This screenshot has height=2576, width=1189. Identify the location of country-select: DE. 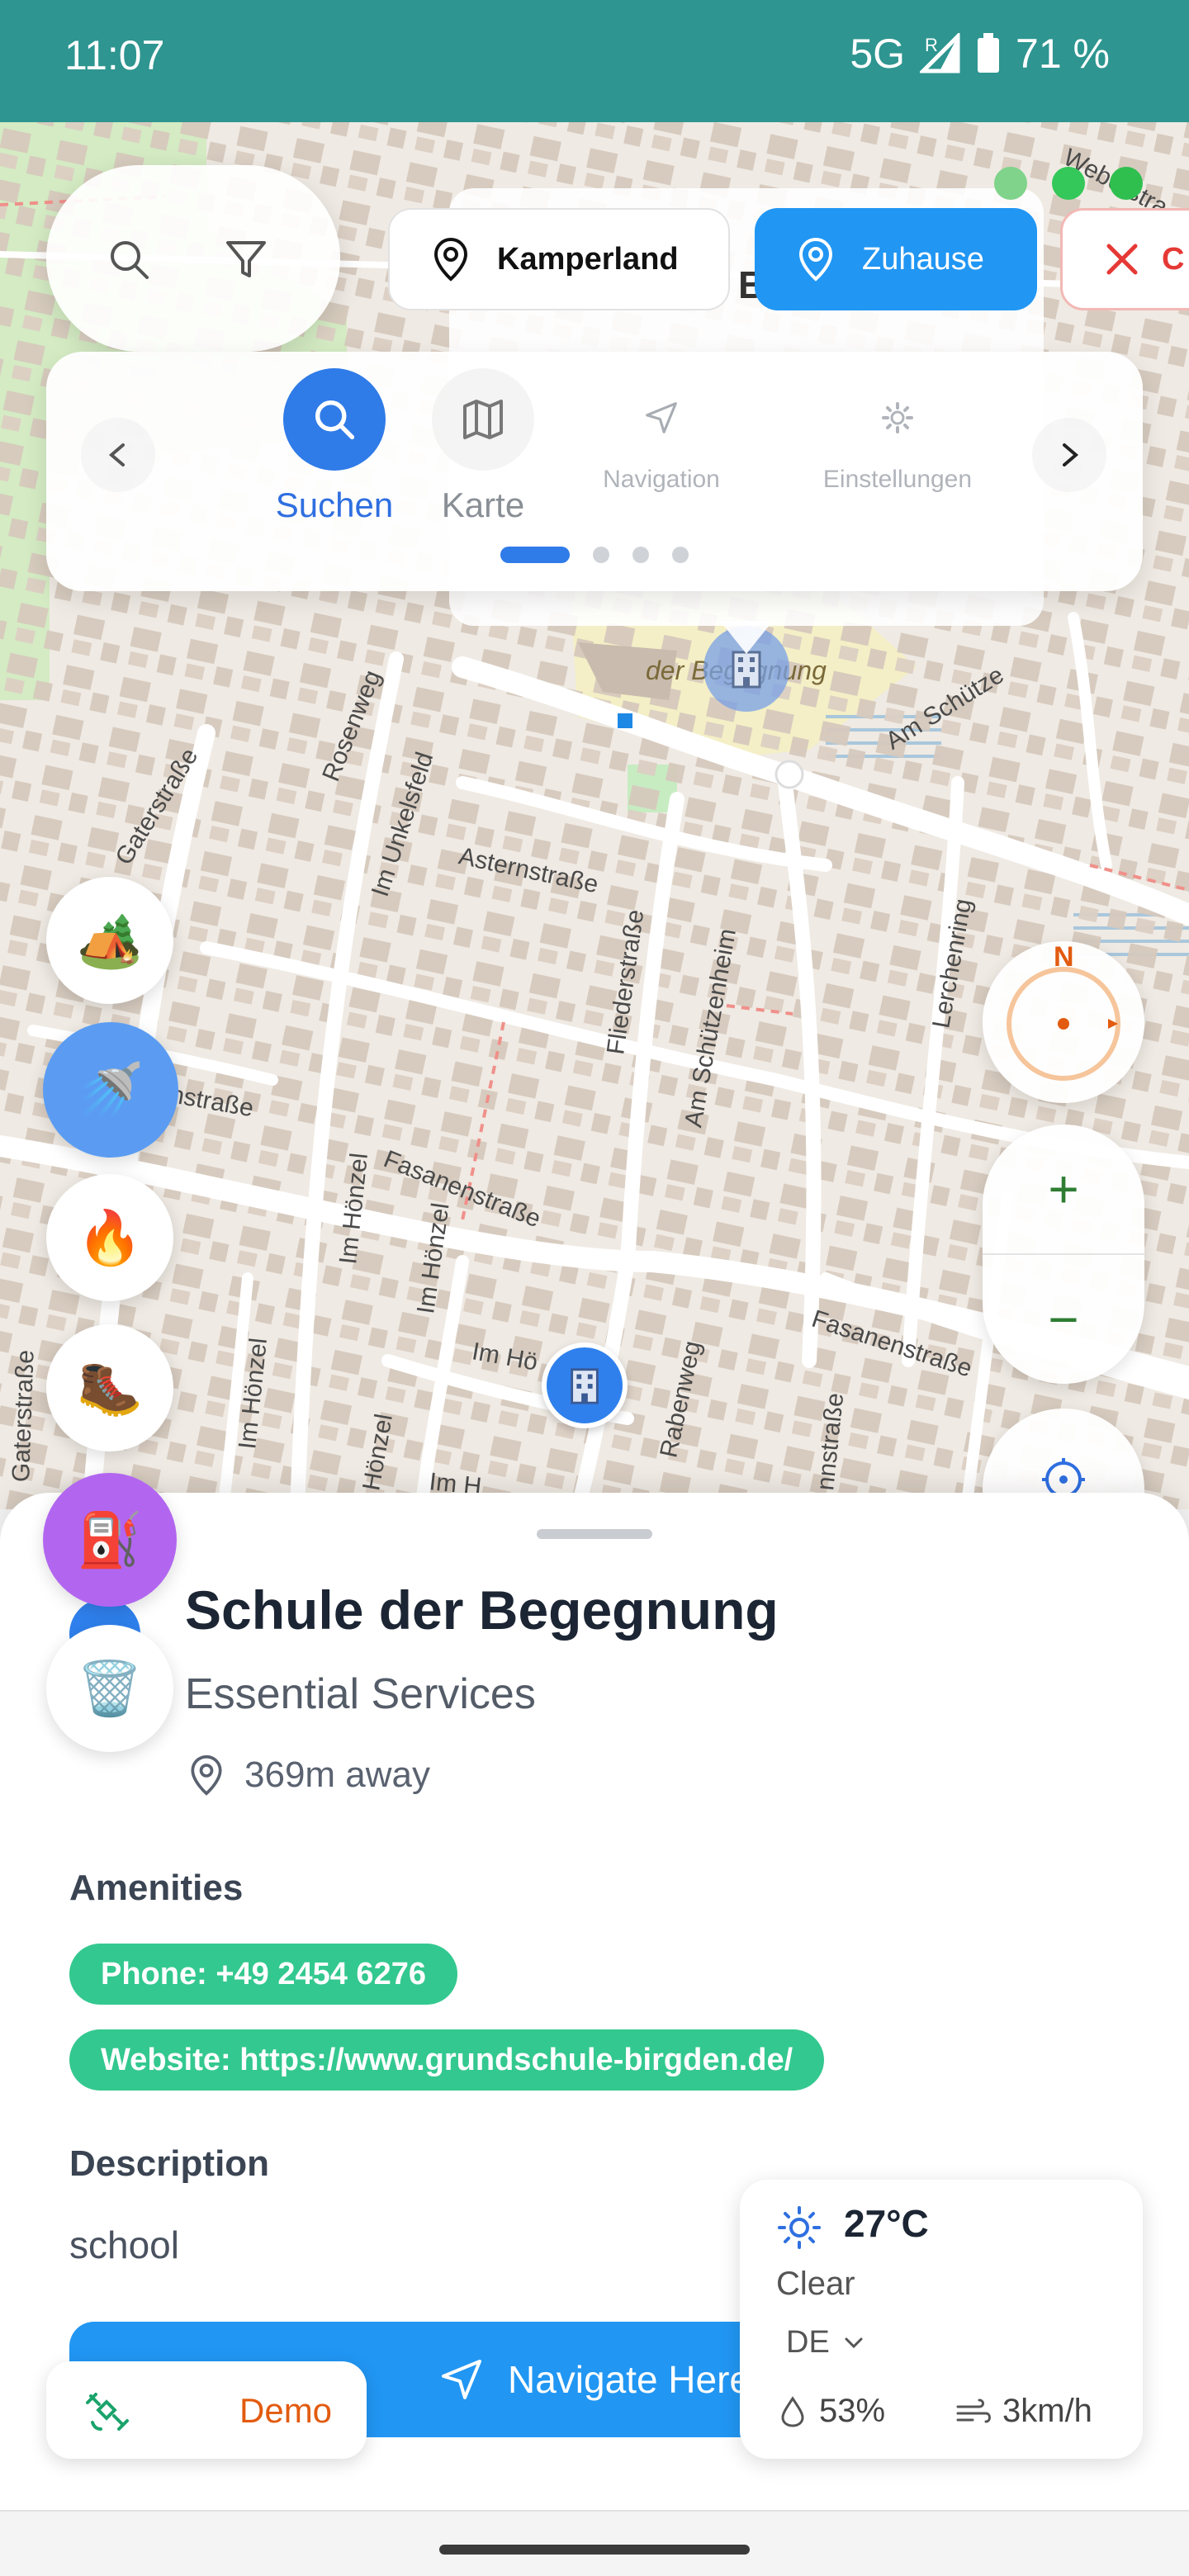
(826, 2343).